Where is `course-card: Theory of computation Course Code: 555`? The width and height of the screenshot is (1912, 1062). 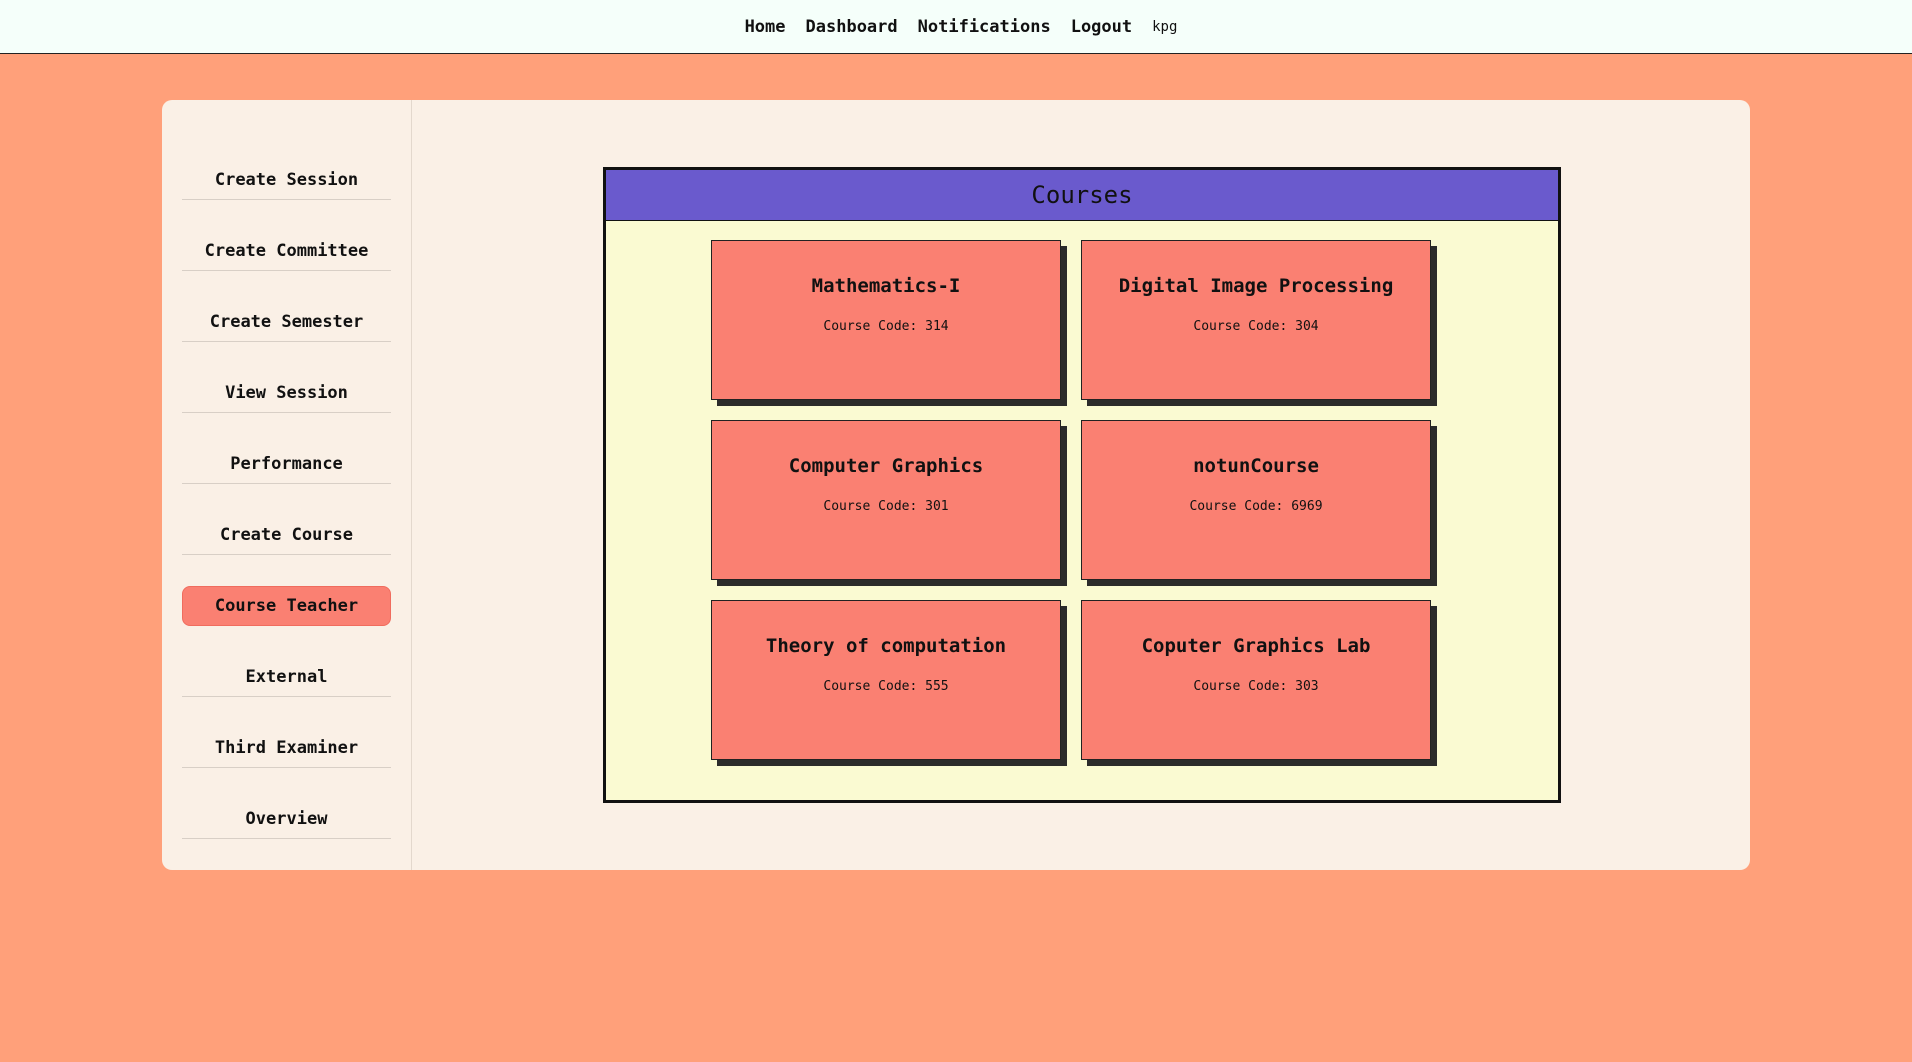 course-card: Theory of computation Course Code: 555 is located at coordinates (886, 680).